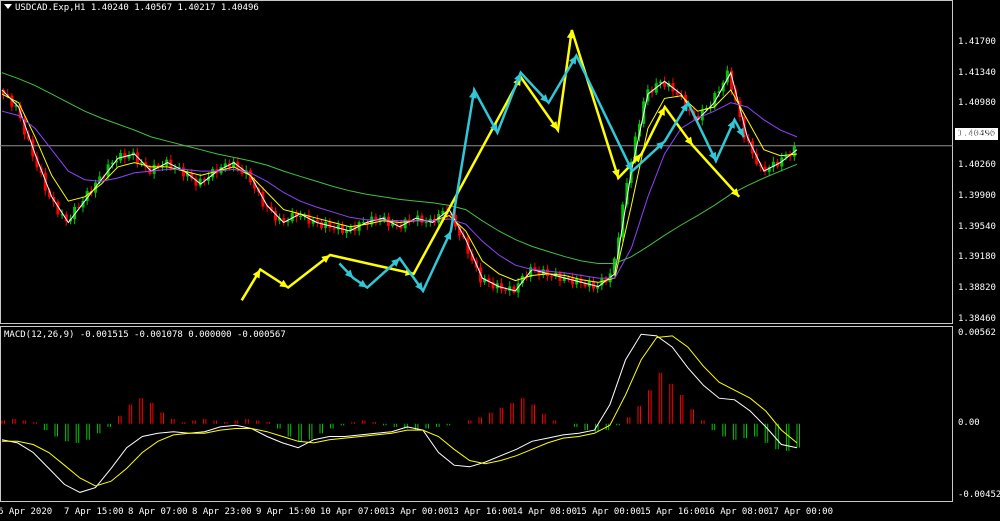  What do you see at coordinates (977, 319) in the screenshot?
I see `price-tick-label: 1.38460` at bounding box center [977, 319].